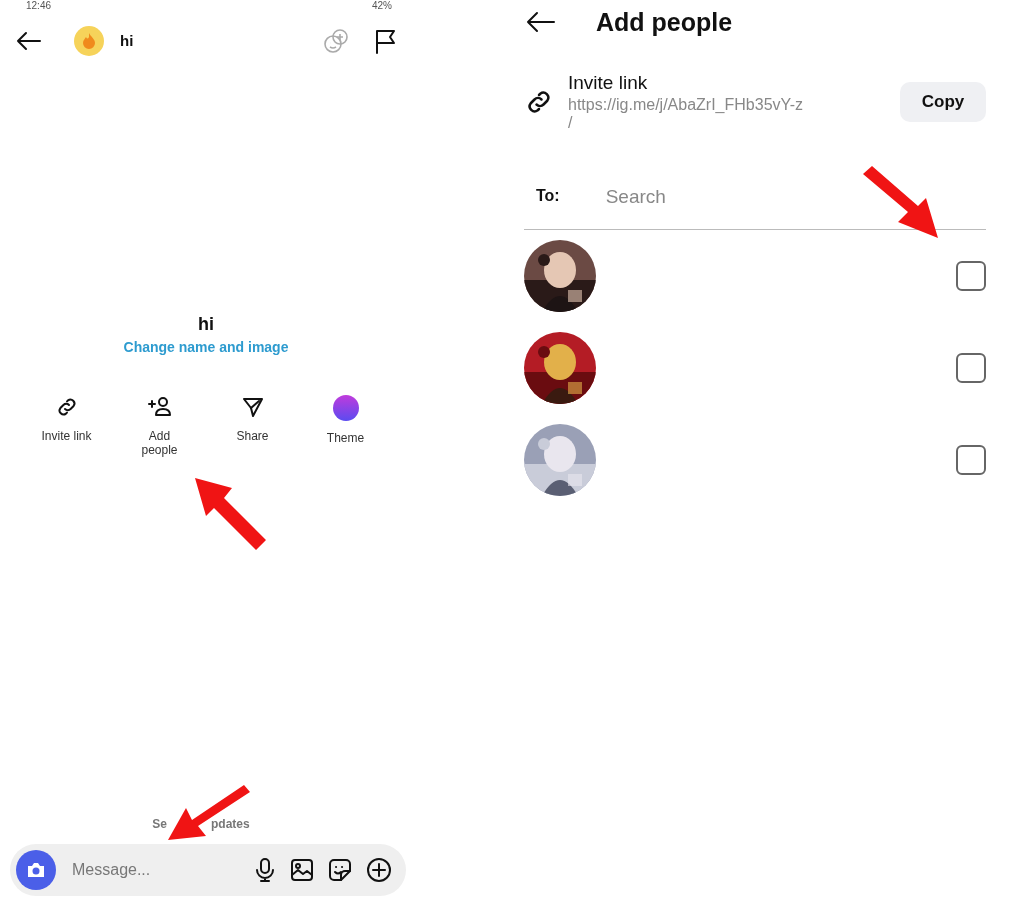  Describe the element at coordinates (302, 870) in the screenshot. I see `gallery-icon` at that location.